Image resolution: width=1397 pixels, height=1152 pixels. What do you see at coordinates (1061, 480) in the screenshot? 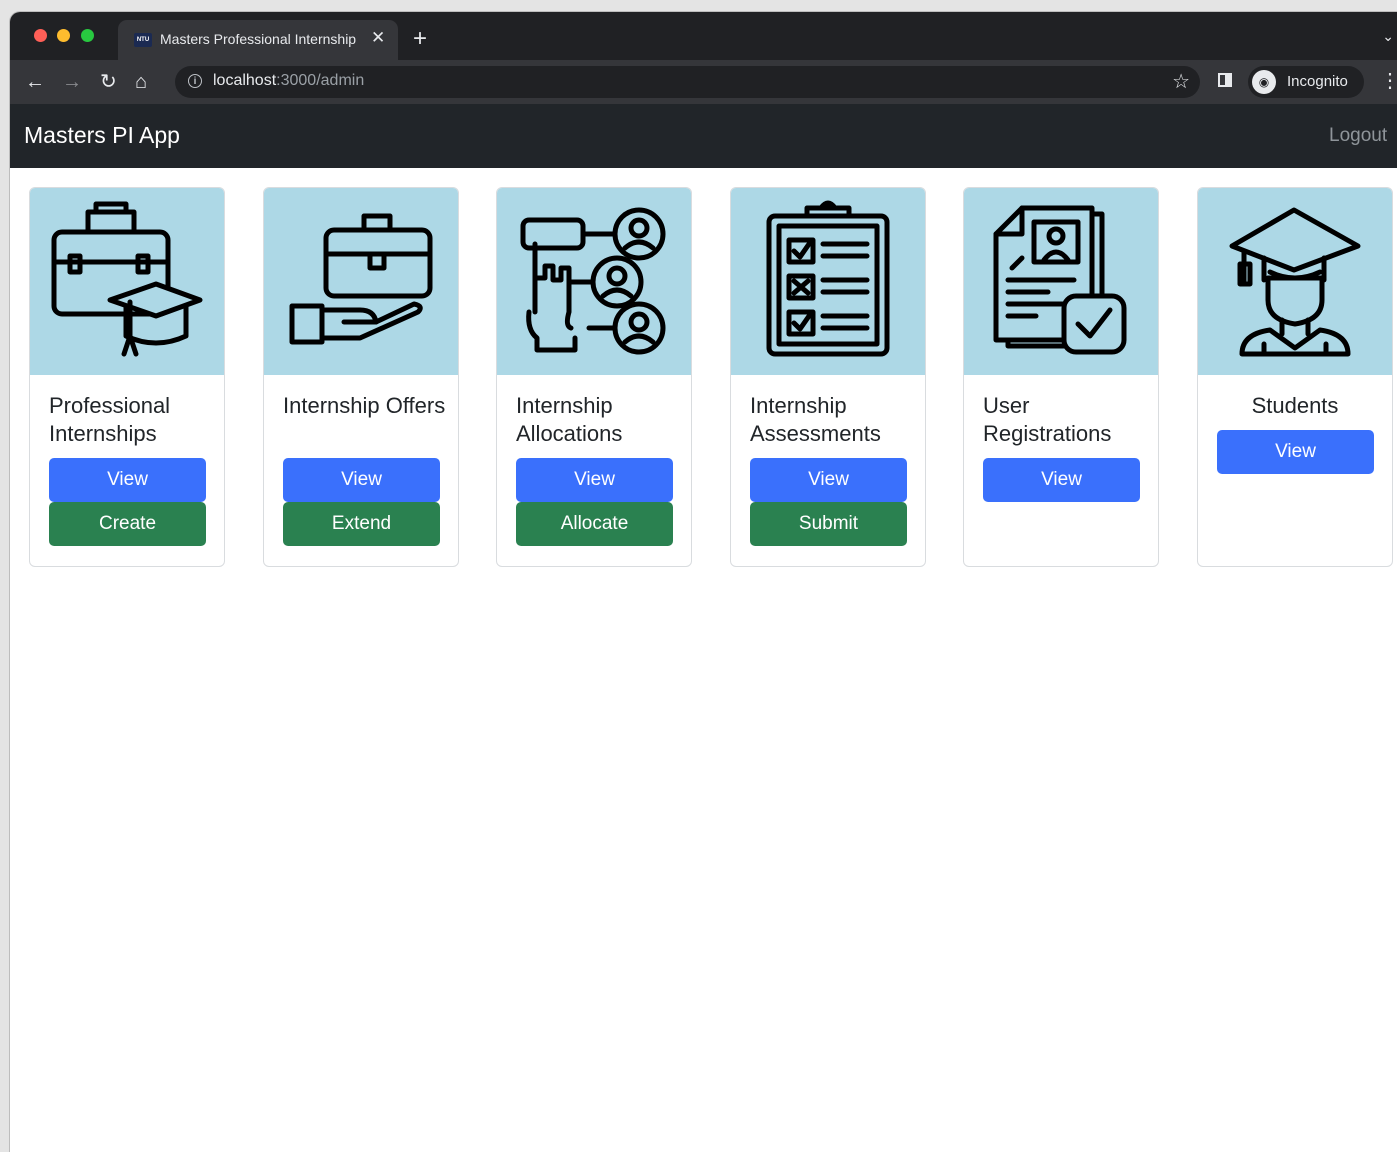
I see `view-user-registrations-button: View` at bounding box center [1061, 480].